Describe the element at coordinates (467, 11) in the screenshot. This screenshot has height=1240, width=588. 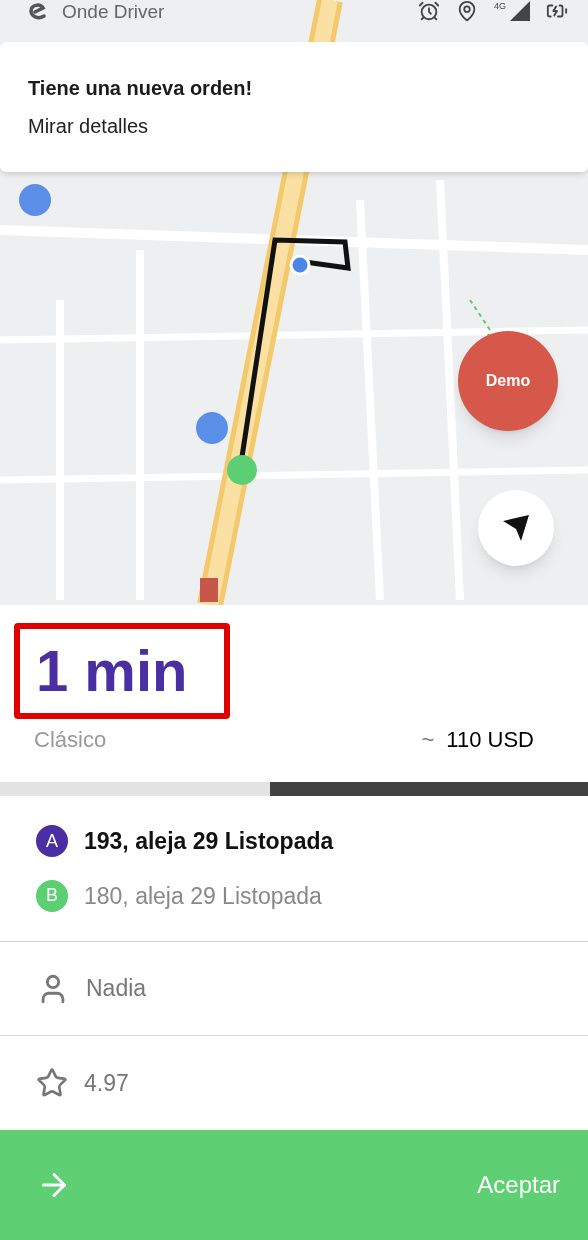
I see `location-icon` at that location.